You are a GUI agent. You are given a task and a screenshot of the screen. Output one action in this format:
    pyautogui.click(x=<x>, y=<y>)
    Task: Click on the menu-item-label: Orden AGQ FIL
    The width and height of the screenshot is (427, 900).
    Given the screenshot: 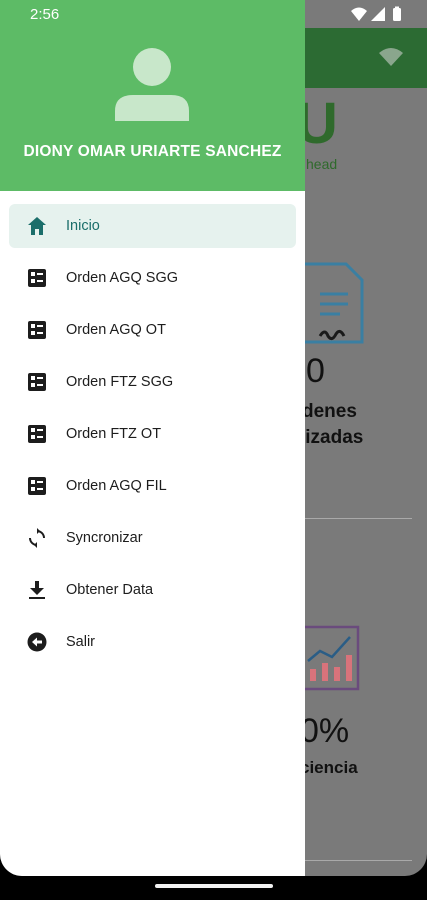 What is the action you would take?
    pyautogui.click(x=116, y=486)
    